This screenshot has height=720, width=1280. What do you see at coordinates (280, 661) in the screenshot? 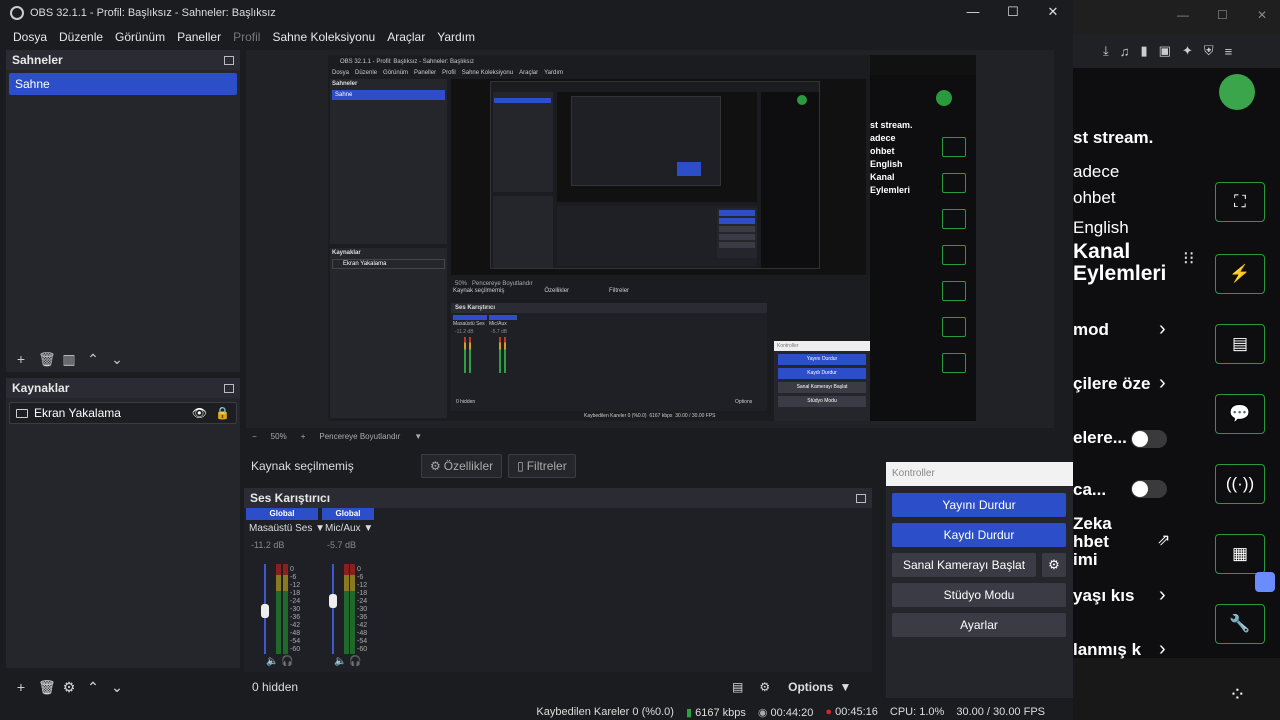
I see `channel-icons: 🔈 🎧` at bounding box center [280, 661].